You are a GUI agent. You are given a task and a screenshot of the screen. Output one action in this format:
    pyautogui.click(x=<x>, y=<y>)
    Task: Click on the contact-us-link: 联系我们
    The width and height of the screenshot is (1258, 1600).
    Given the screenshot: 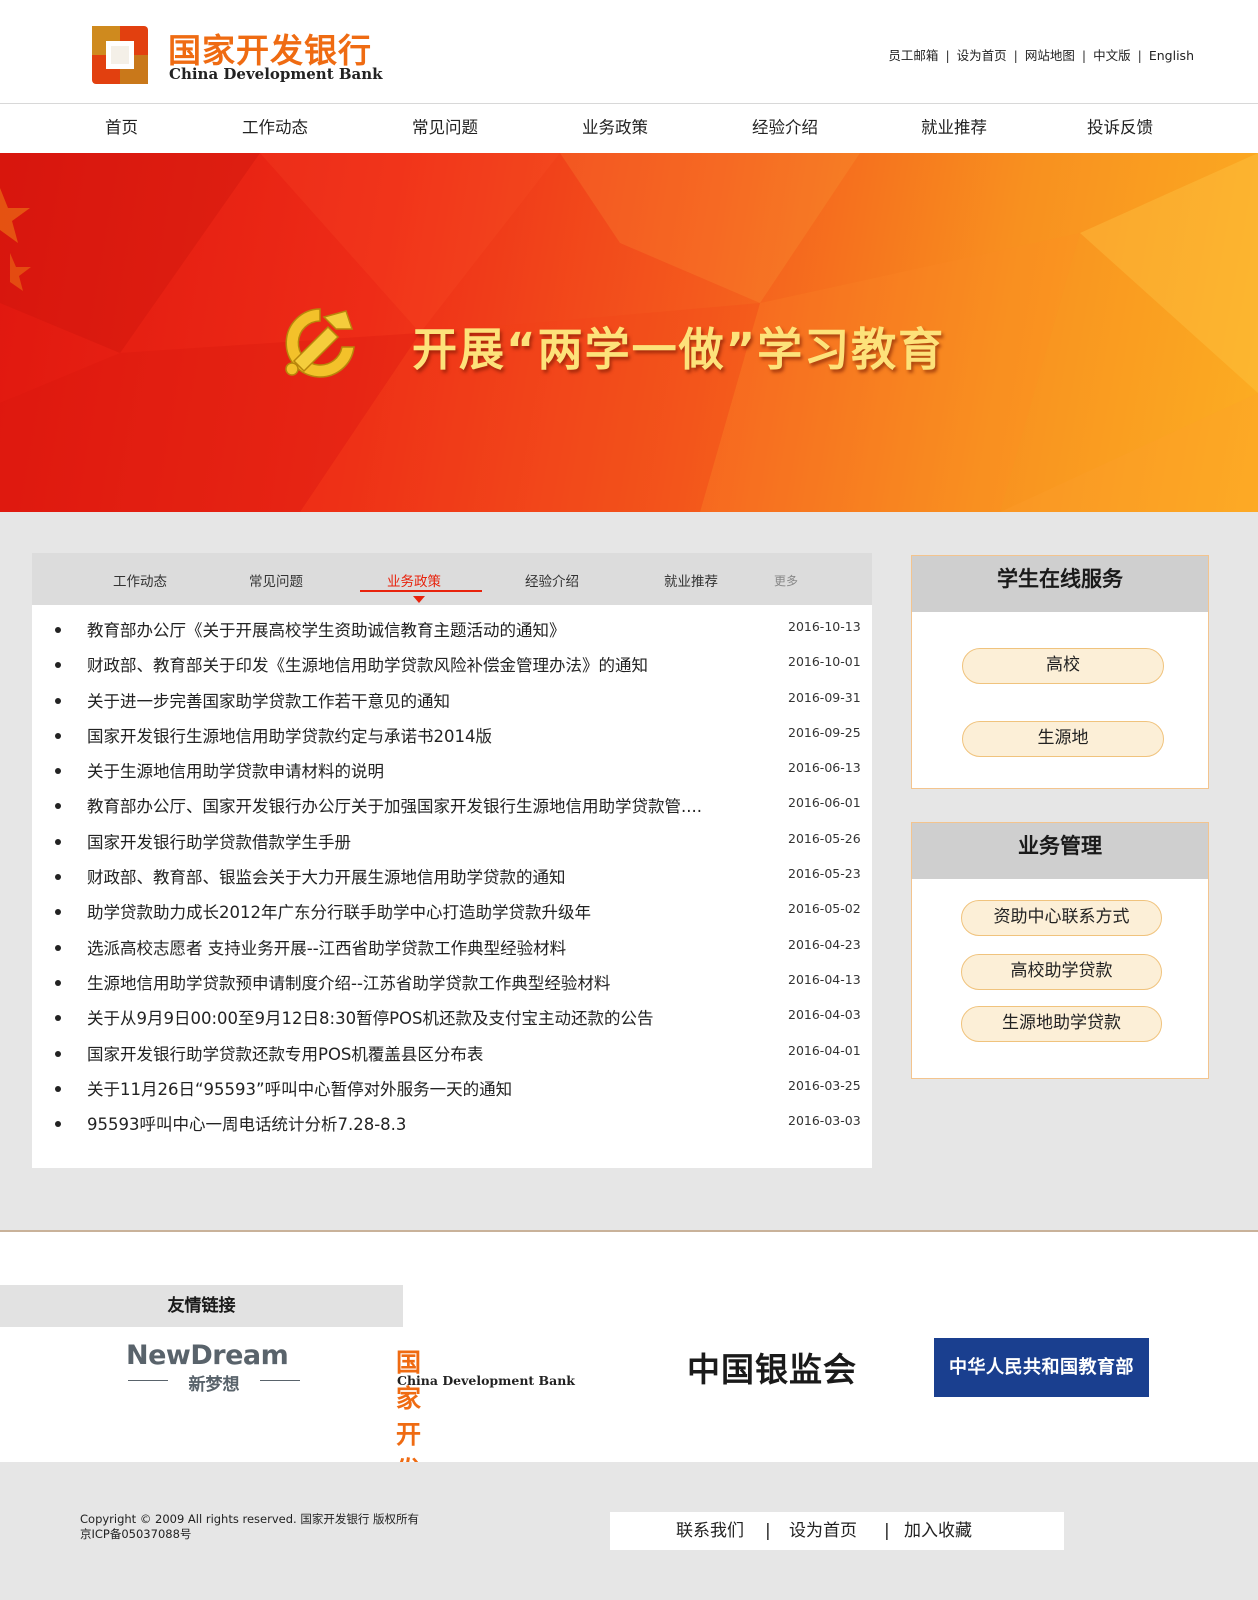 What is the action you would take?
    pyautogui.click(x=710, y=1531)
    